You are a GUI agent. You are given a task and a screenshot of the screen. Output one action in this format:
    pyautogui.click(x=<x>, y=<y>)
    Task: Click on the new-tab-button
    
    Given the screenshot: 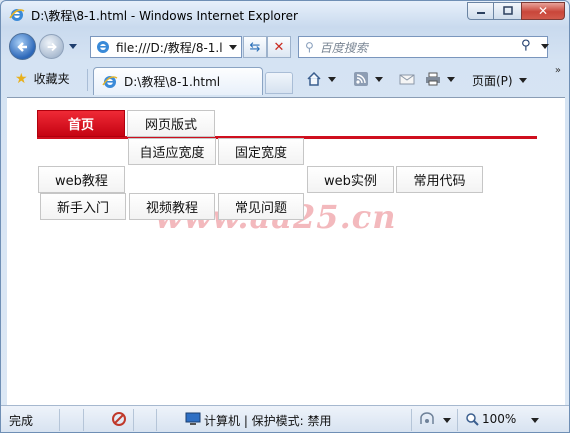 What is the action you would take?
    pyautogui.click(x=279, y=83)
    